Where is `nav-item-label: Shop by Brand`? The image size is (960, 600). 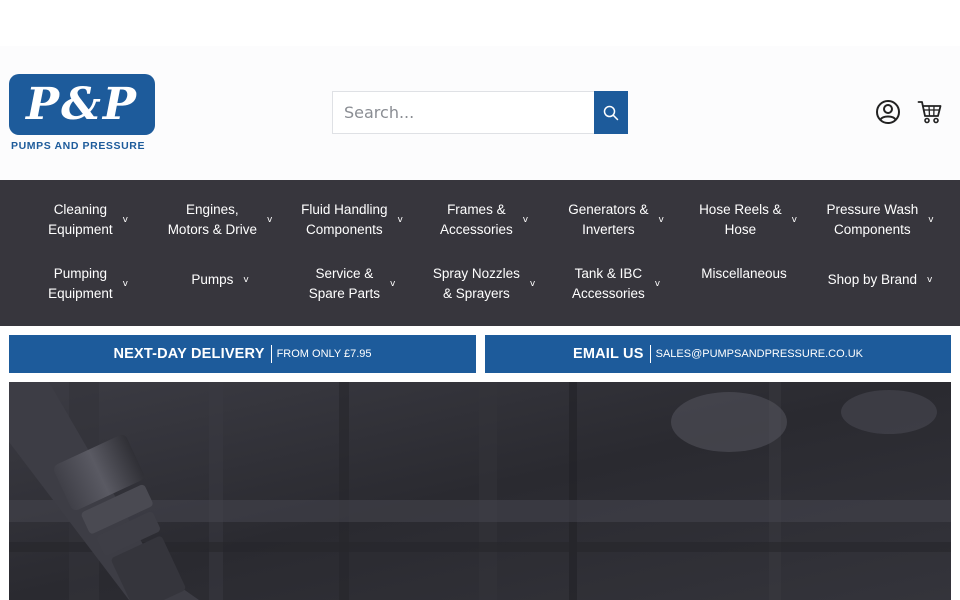
nav-item-label: Shop by Brand is located at coordinates (872, 279).